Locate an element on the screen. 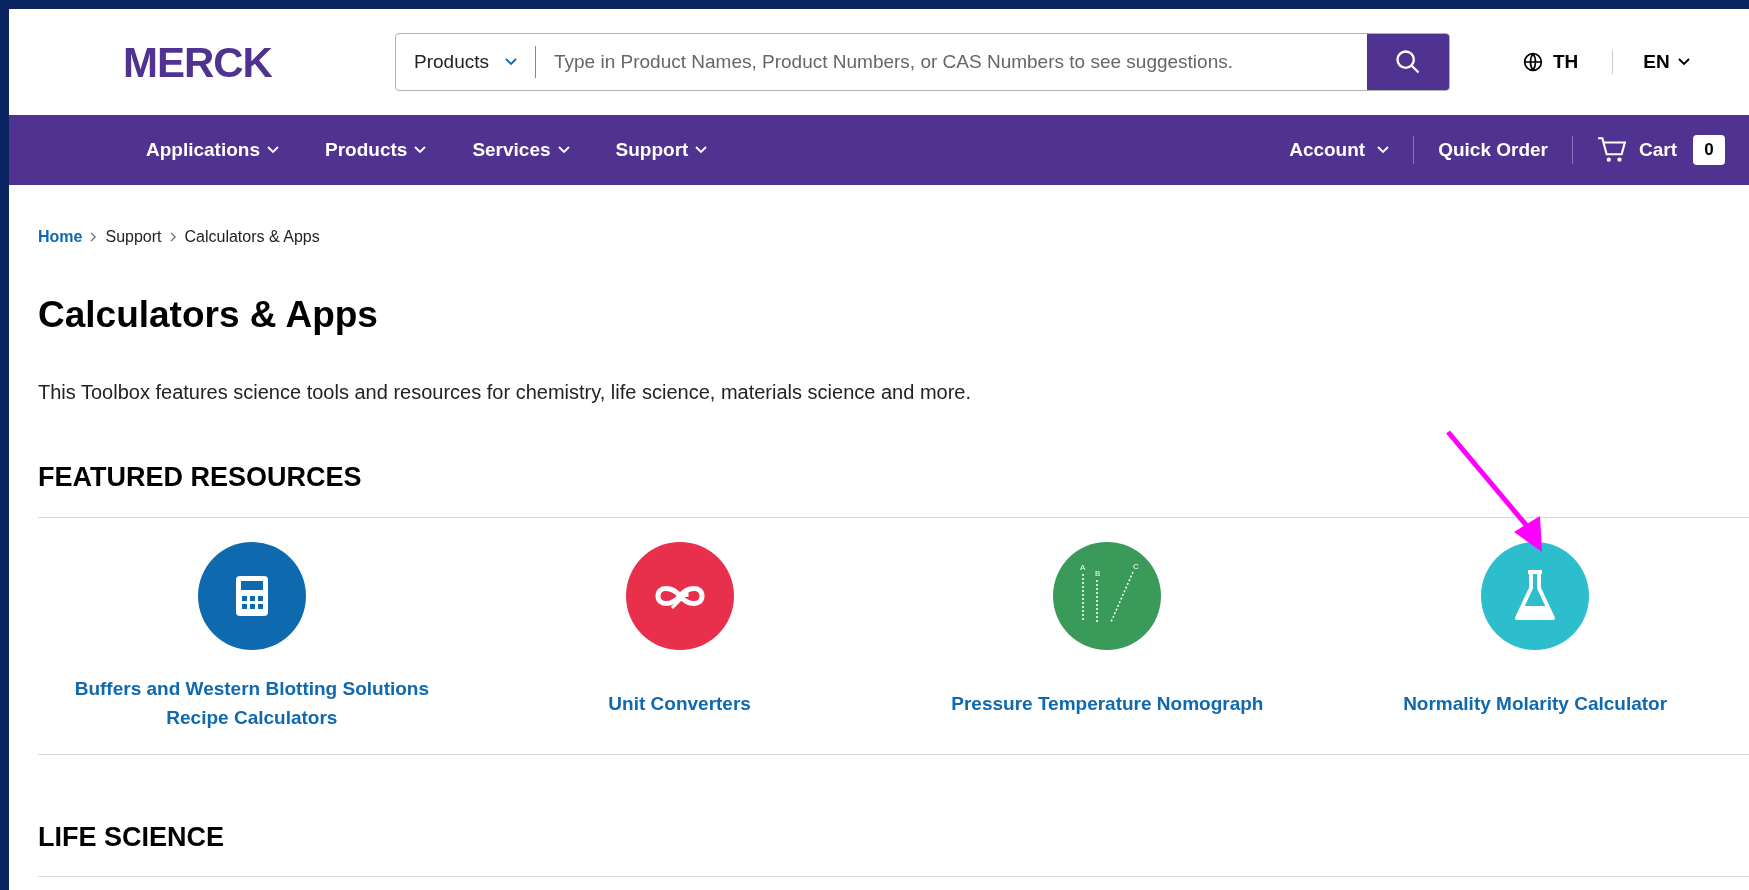 This screenshot has width=1749, height=890. calculator-icon is located at coordinates (251, 596).